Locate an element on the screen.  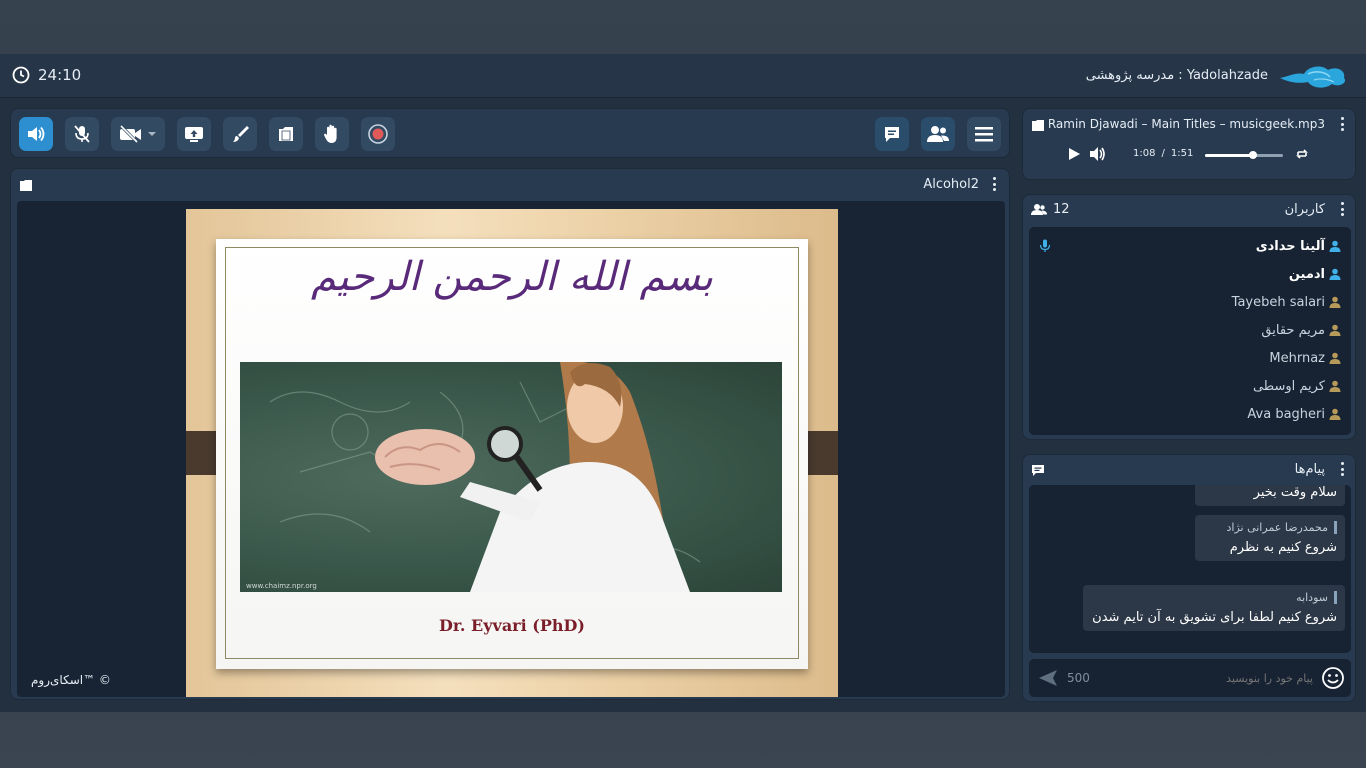
files-button is located at coordinates (286, 134).